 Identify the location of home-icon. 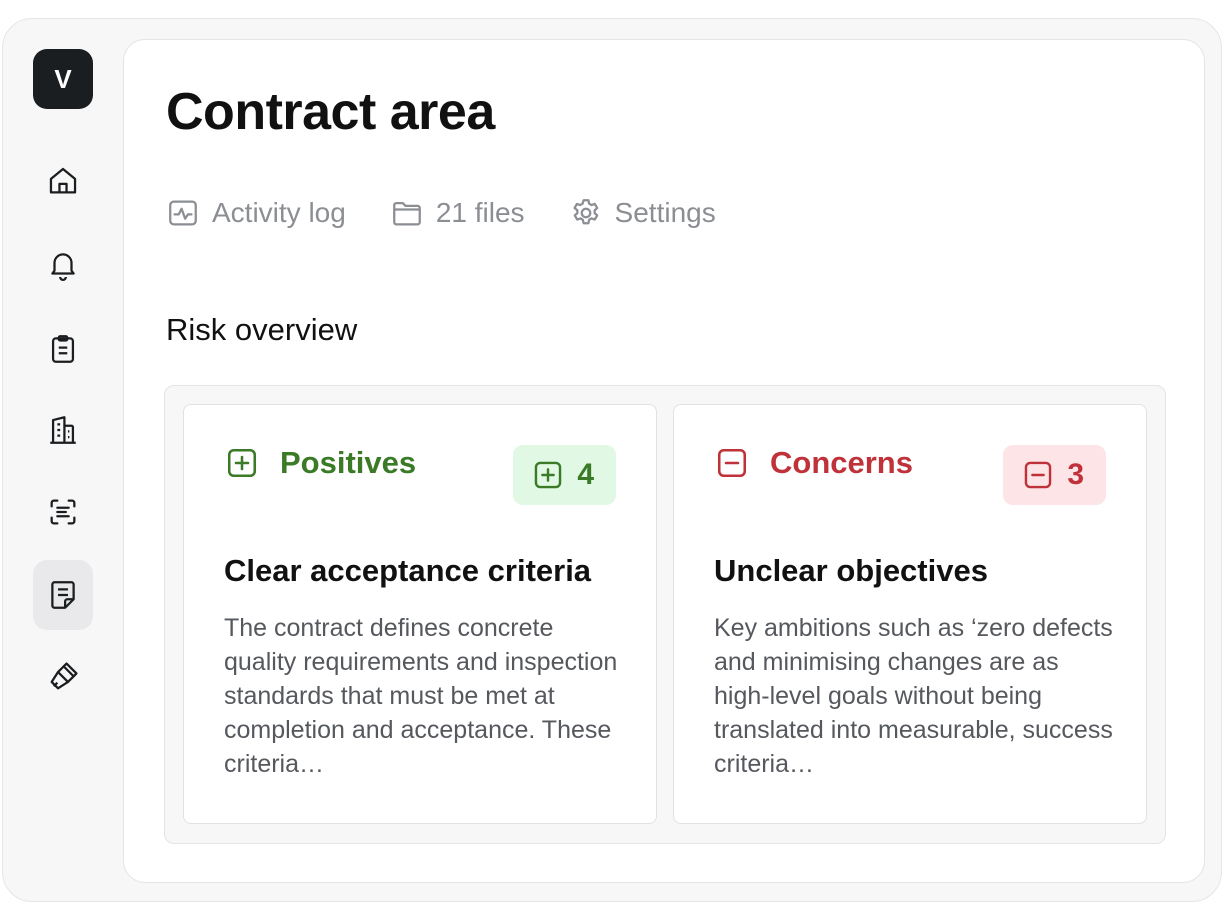
(63, 180).